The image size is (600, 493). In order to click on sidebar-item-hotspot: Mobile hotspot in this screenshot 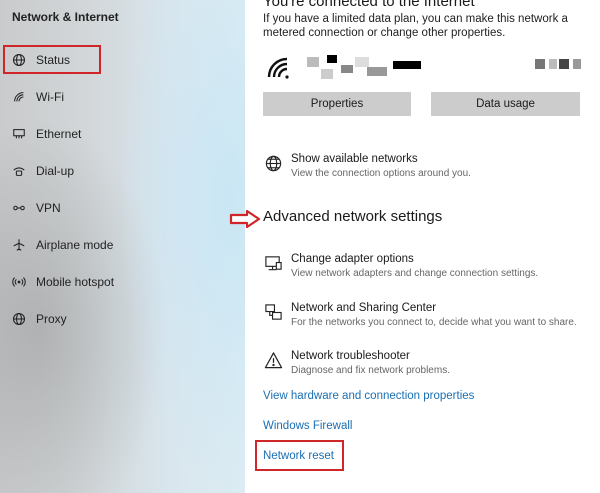, I will do `click(120, 282)`.